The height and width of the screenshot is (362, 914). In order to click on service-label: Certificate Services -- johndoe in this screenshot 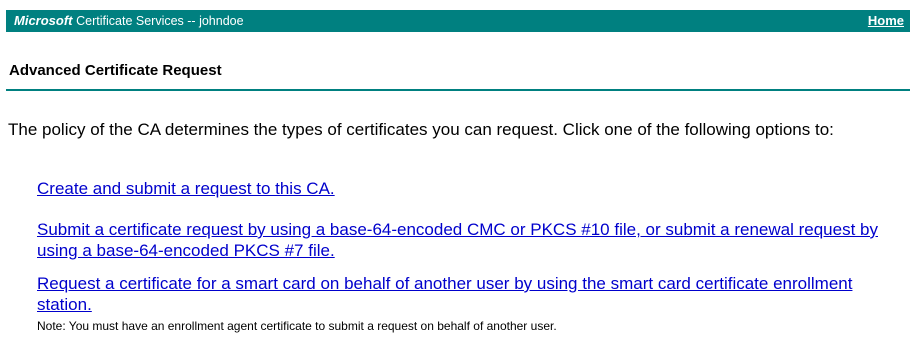, I will do `click(160, 21)`.